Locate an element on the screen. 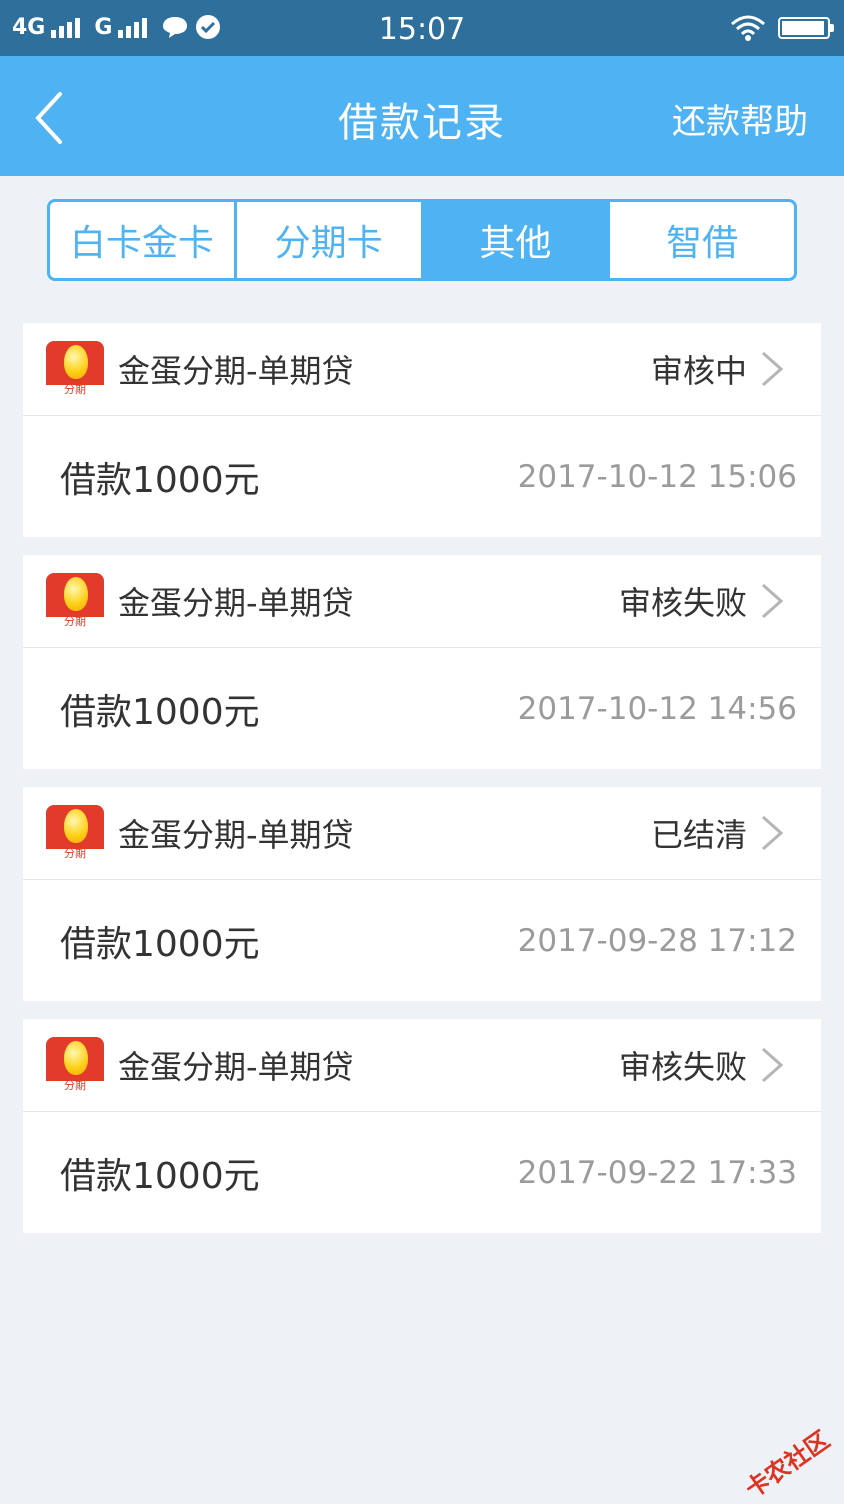 The height and width of the screenshot is (1504, 844). loan-record-card: 分期 金蛋分期-单期贷 审核中 借款1000元 2017-10-12 15:06 is located at coordinates (422, 430).